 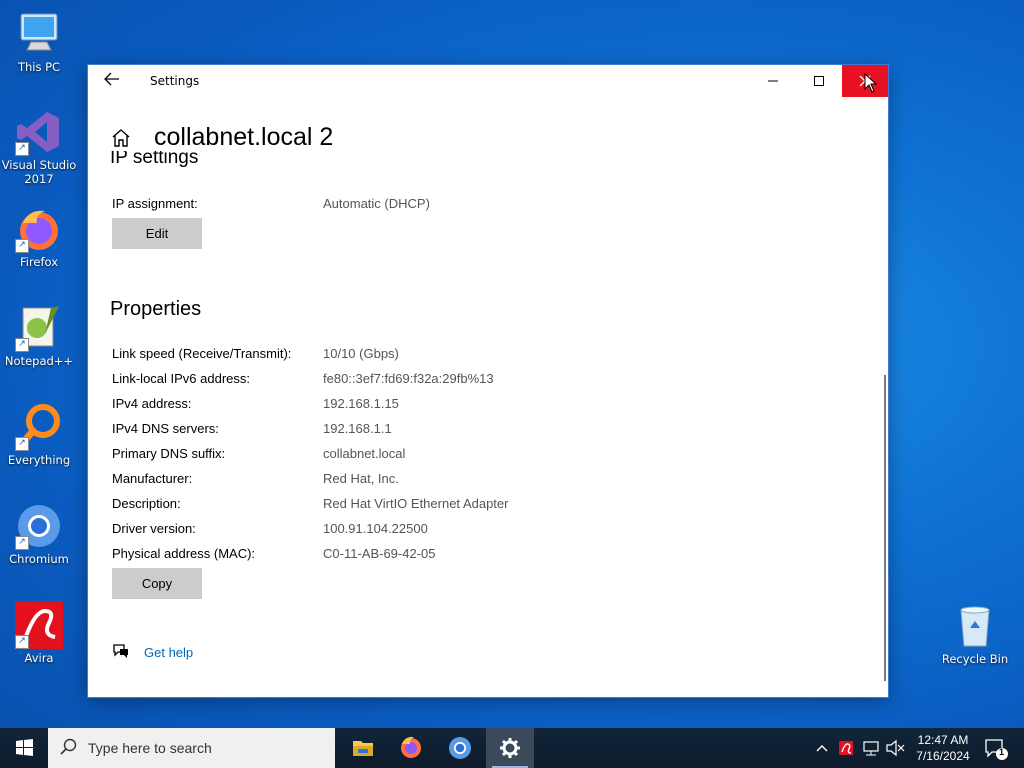 What do you see at coordinates (39, 526) in the screenshot?
I see `chromium-icon: ↗` at bounding box center [39, 526].